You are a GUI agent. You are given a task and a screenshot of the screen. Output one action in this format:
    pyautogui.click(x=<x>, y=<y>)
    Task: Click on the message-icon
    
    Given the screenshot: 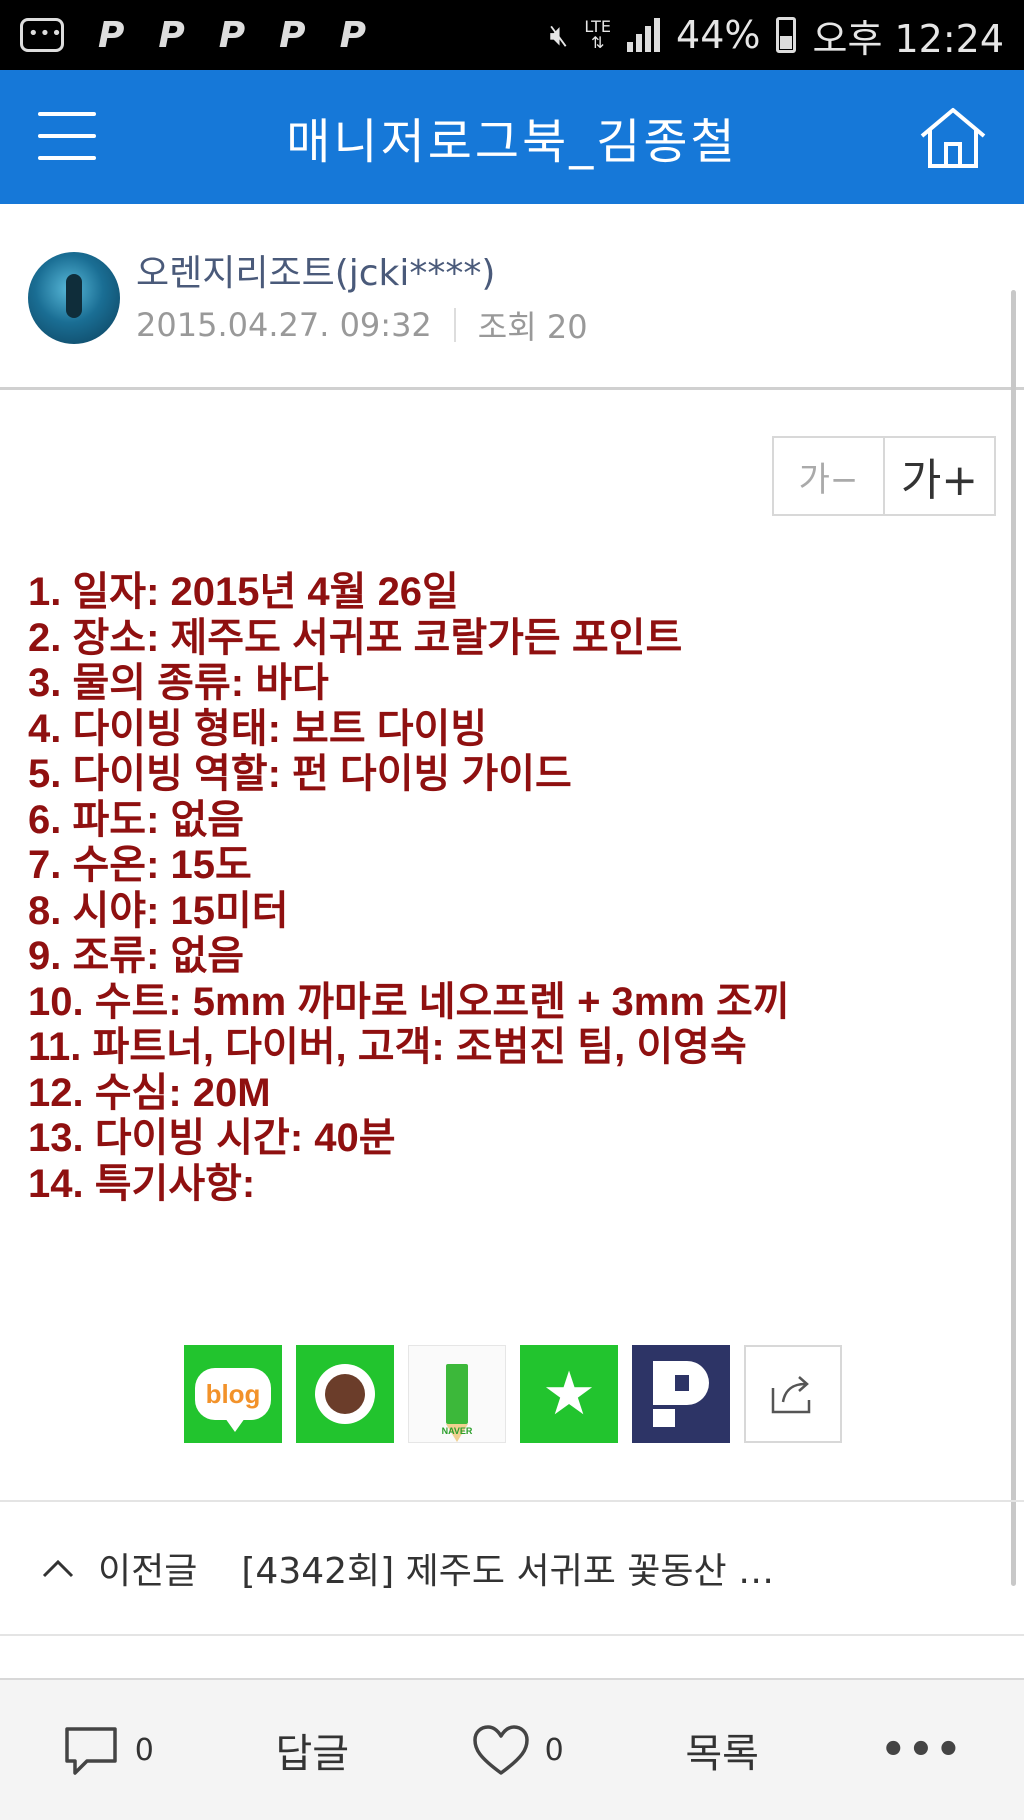 What is the action you would take?
    pyautogui.click(x=42, y=35)
    